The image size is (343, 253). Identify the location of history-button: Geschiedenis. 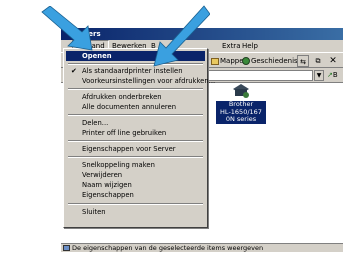
(270, 61).